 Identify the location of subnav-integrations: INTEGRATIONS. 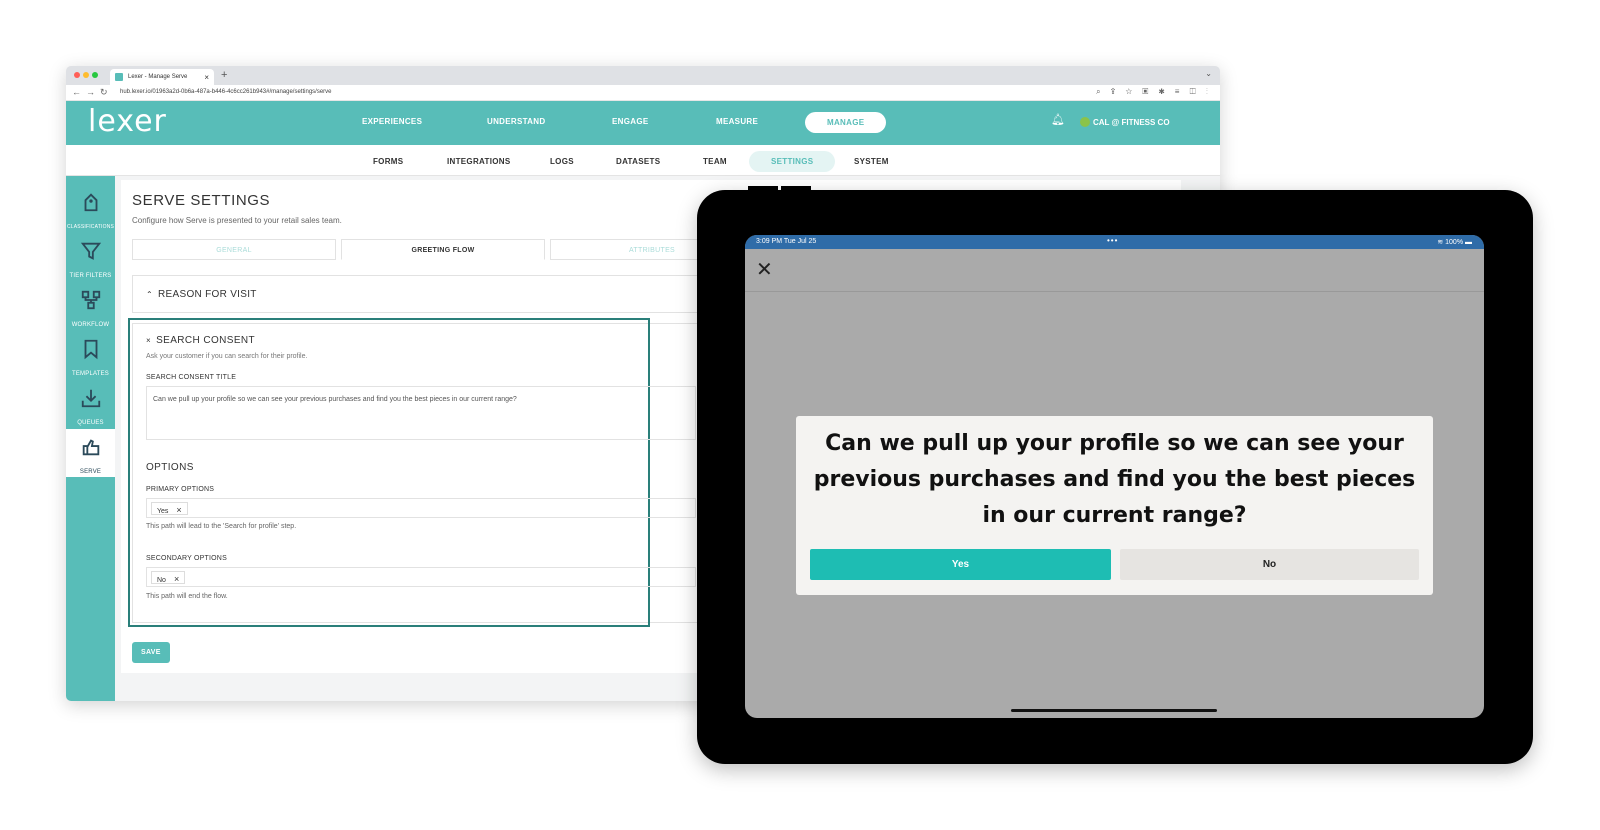
(478, 161).